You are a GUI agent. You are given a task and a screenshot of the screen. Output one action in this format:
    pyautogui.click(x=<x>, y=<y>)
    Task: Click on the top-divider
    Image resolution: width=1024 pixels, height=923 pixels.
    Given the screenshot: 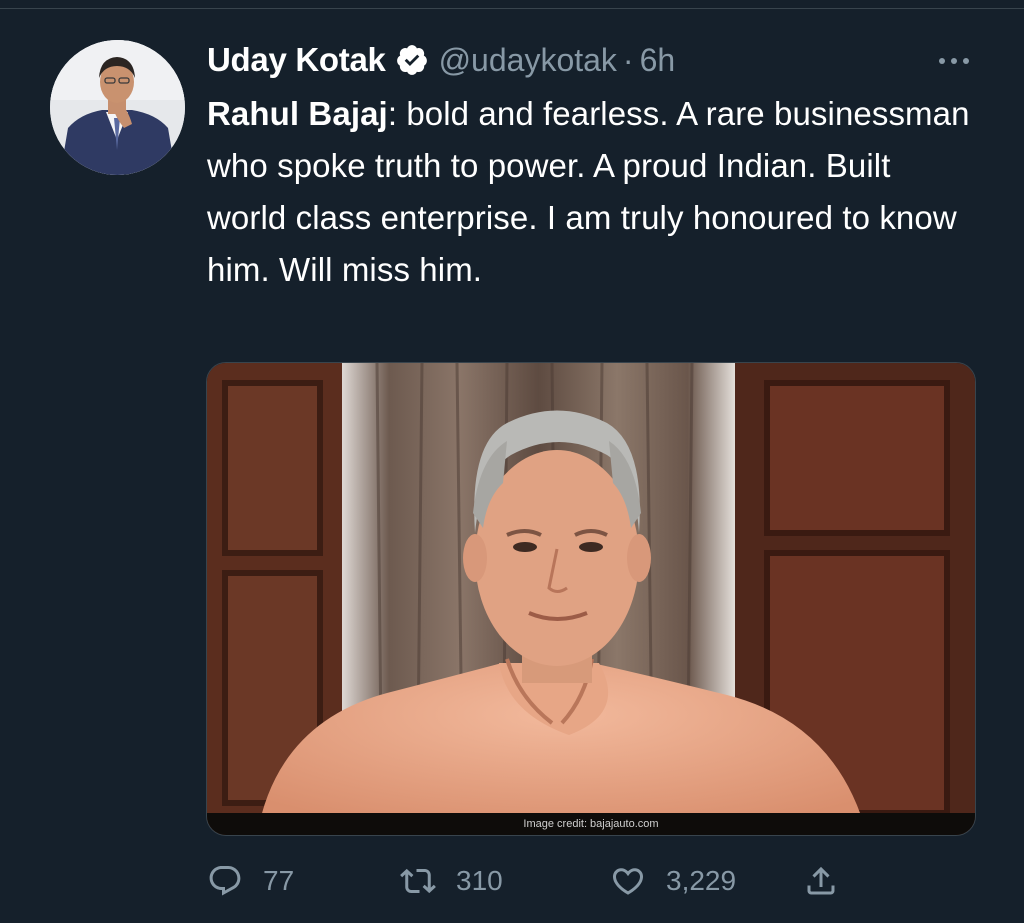 What is the action you would take?
    pyautogui.click(x=512, y=8)
    